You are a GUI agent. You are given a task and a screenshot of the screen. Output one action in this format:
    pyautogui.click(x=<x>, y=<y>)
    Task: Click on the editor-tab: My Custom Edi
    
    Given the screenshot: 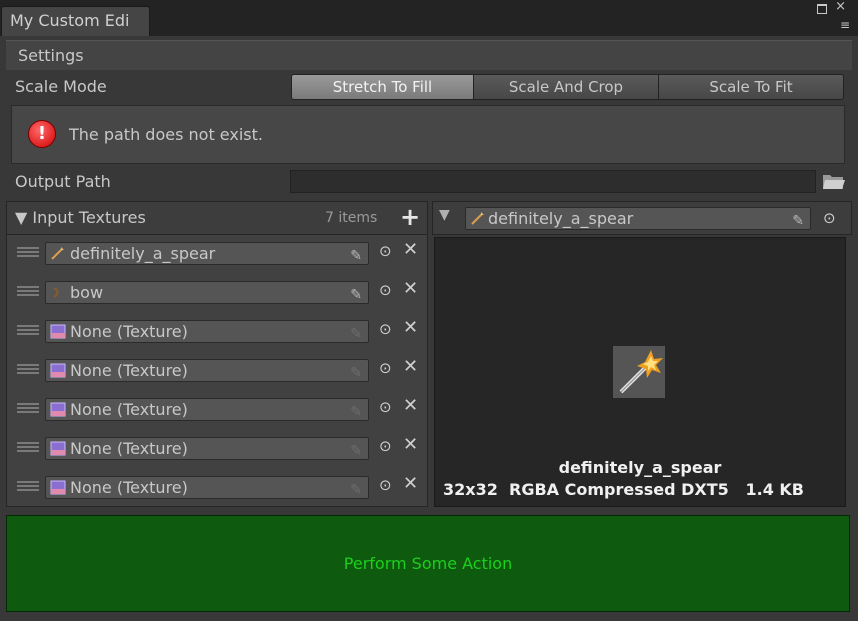 What is the action you would take?
    pyautogui.click(x=75, y=21)
    